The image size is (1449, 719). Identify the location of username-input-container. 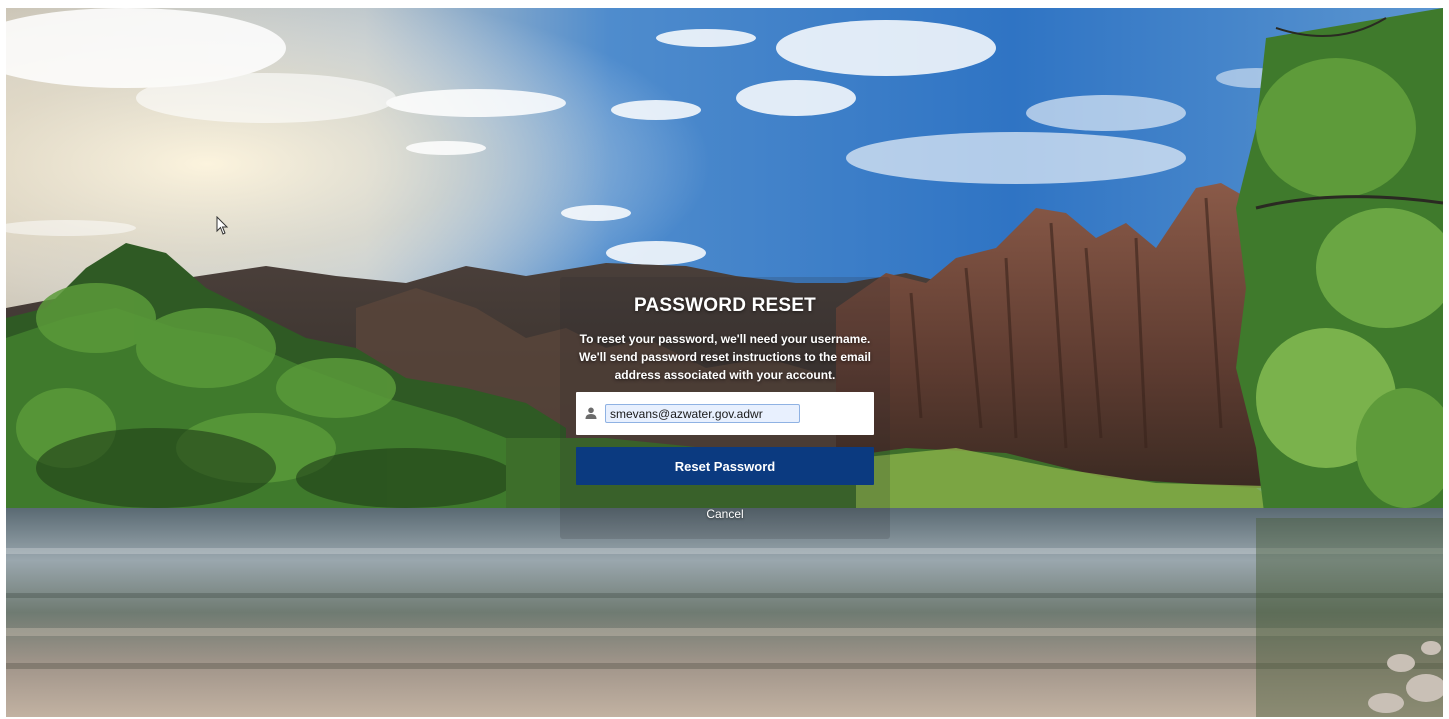
(725, 413).